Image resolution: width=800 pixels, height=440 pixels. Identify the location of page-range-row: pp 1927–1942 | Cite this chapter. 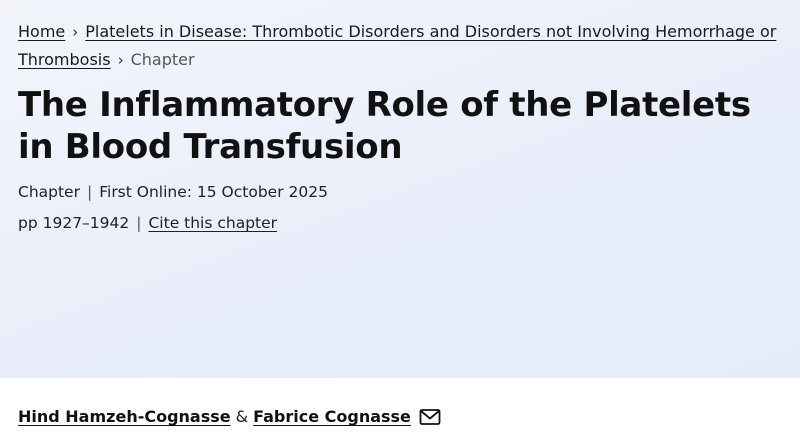
(147, 223).